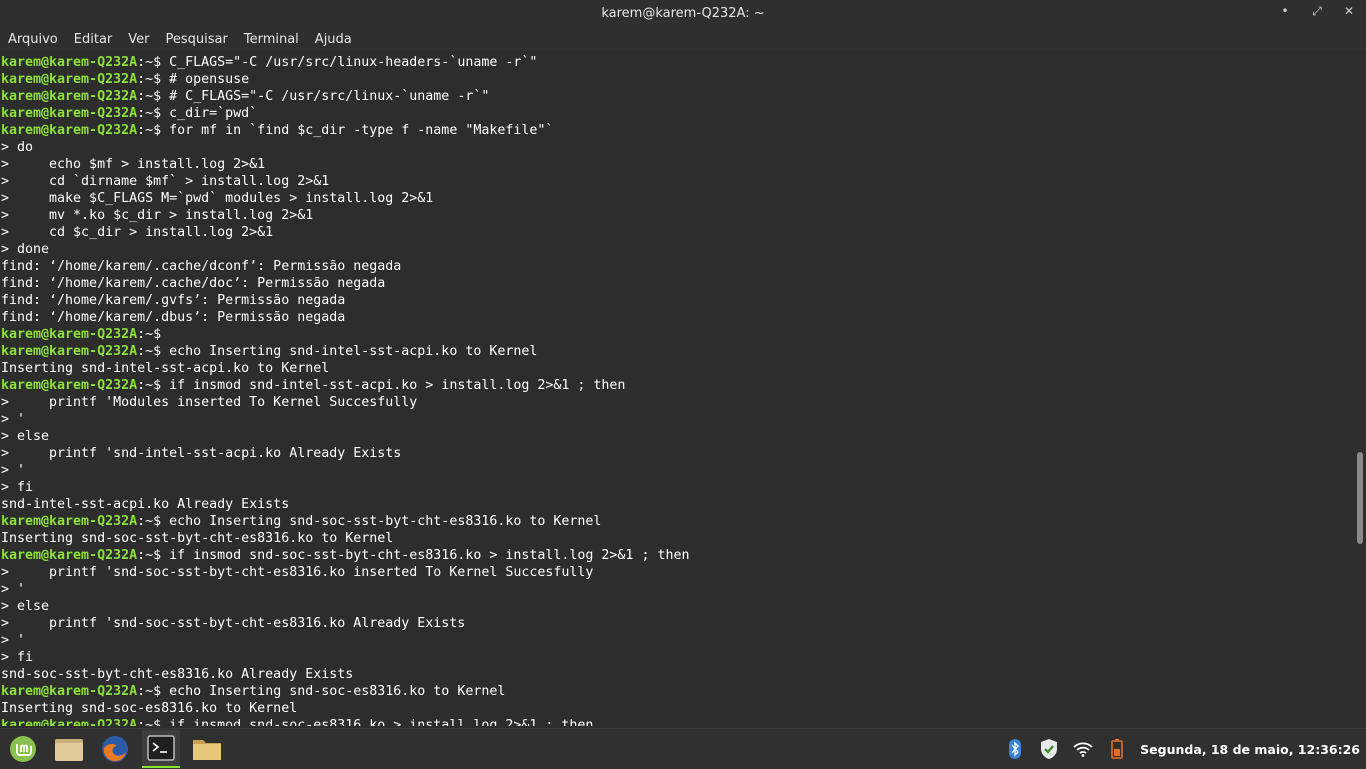 This screenshot has width=1366, height=769. I want to click on clock: Segunda, 18 de maio, 12:36:26, so click(1250, 749).